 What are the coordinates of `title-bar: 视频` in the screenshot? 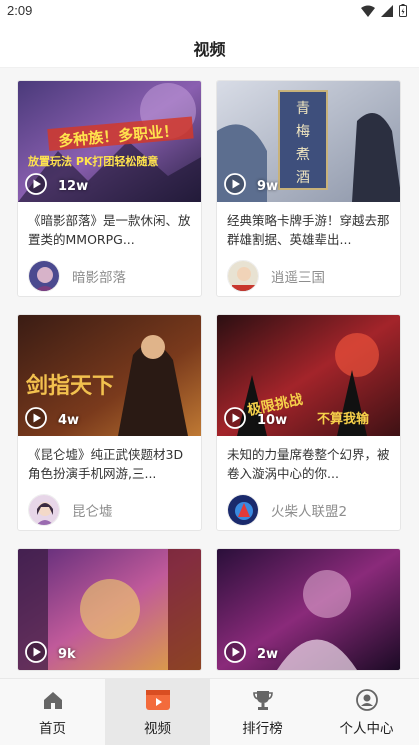 It's located at (209, 46).